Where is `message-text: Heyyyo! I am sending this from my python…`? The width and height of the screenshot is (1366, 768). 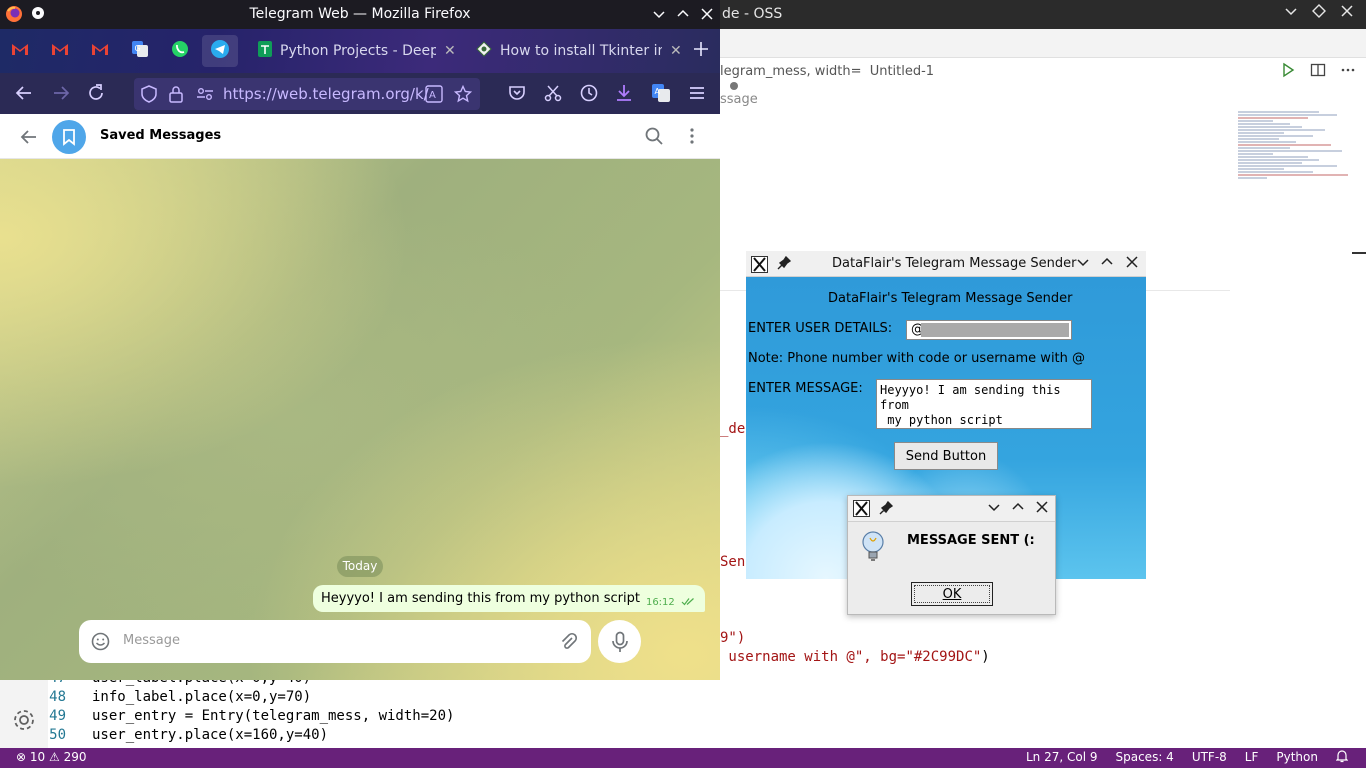 message-text: Heyyyo! I am sending this from my python… is located at coordinates (480, 598).